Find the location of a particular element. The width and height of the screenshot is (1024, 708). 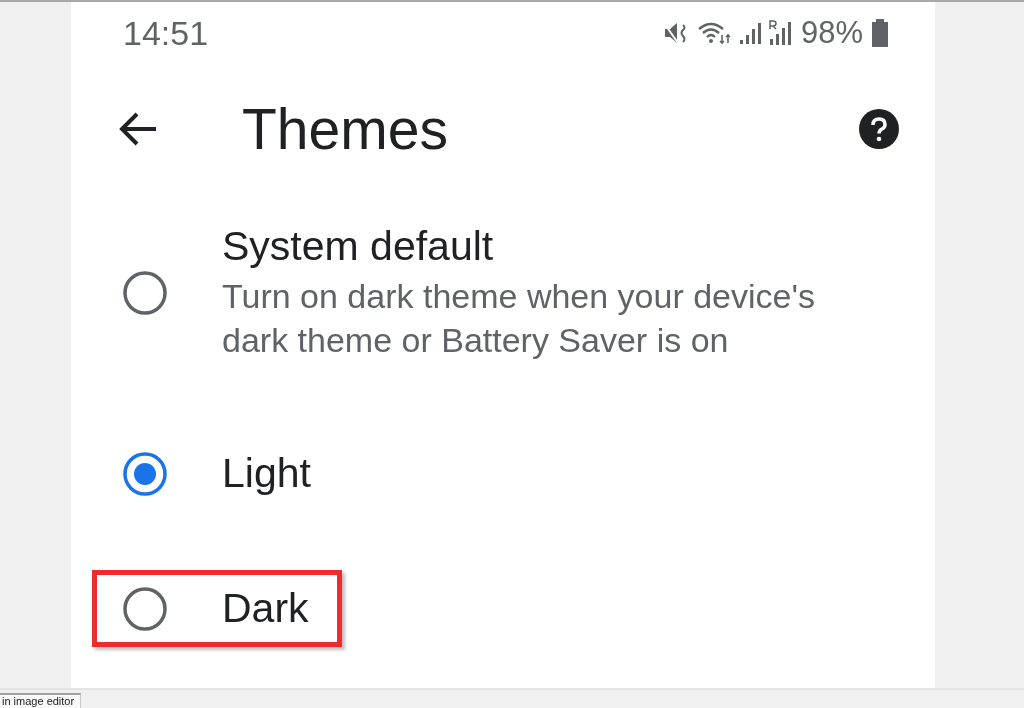

editor-tab: in image editor is located at coordinates (41, 700).